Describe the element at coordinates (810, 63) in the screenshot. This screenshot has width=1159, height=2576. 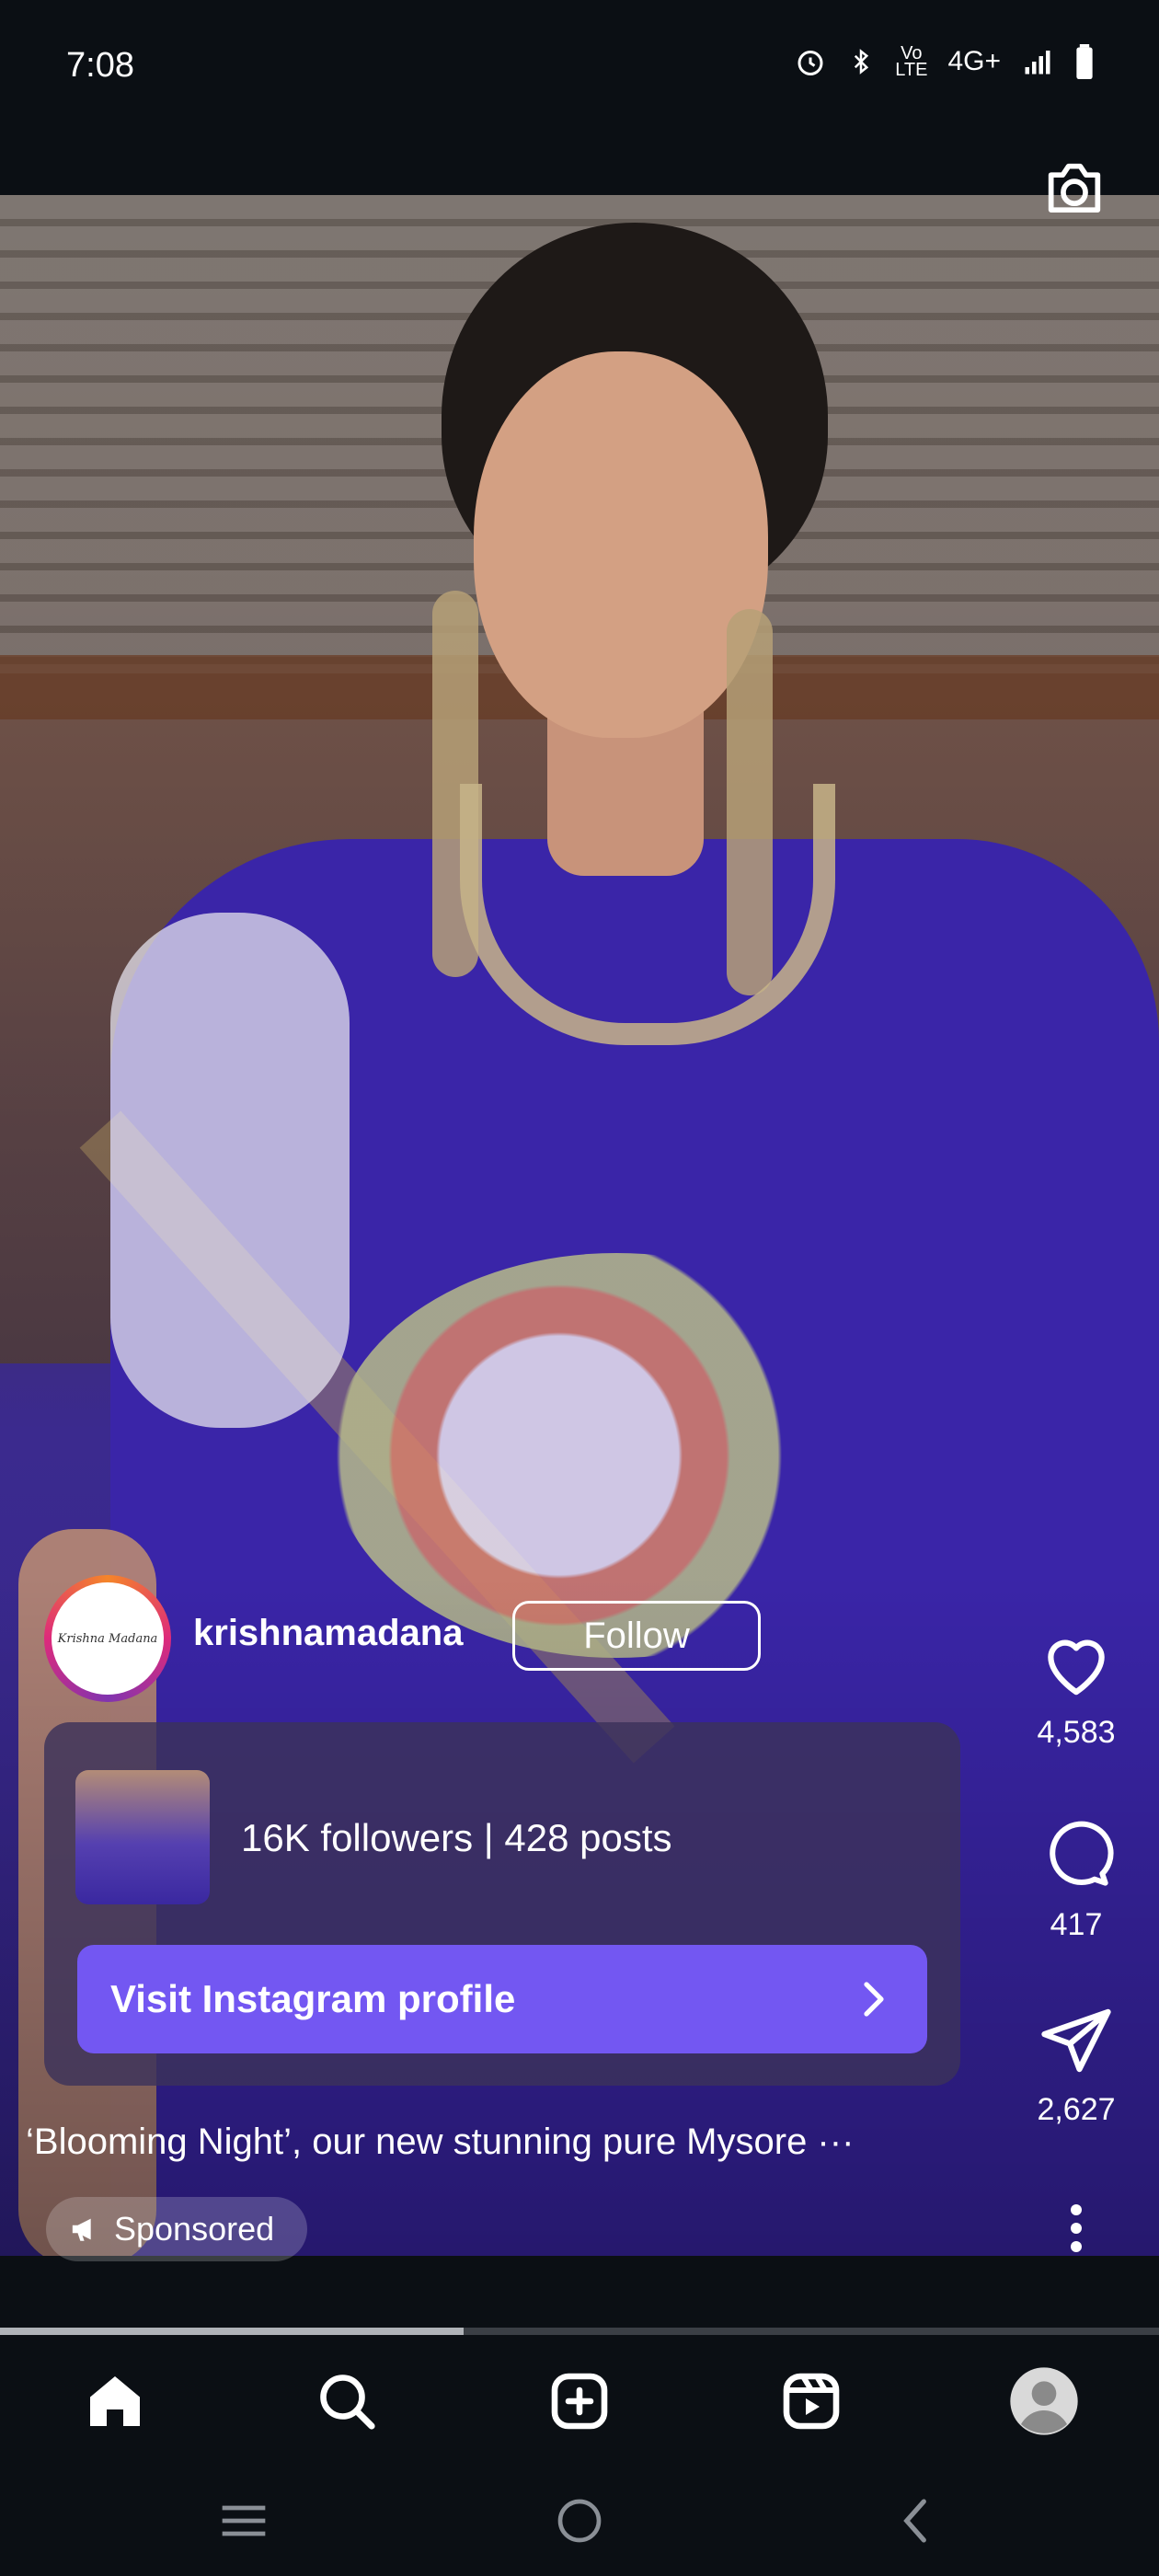
I see `alarm-icon` at that location.